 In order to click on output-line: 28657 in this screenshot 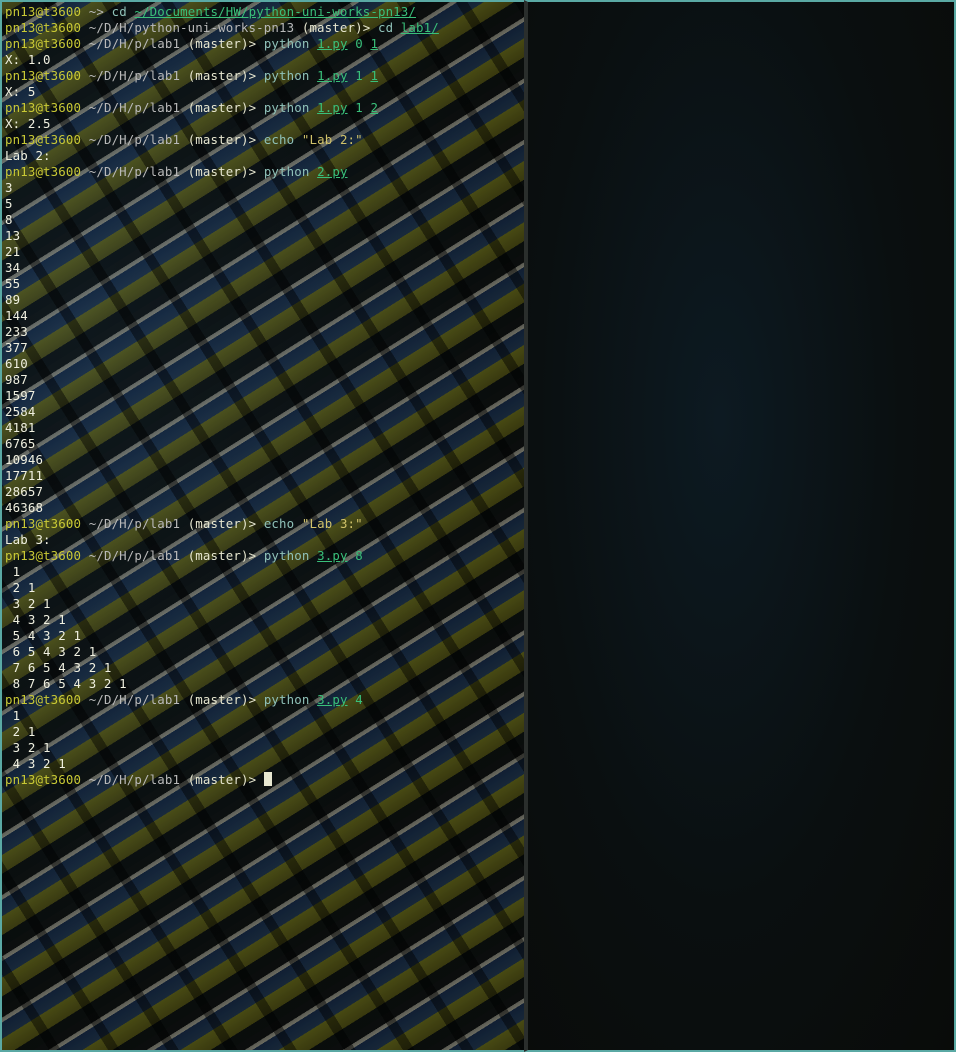, I will do `click(264, 492)`.